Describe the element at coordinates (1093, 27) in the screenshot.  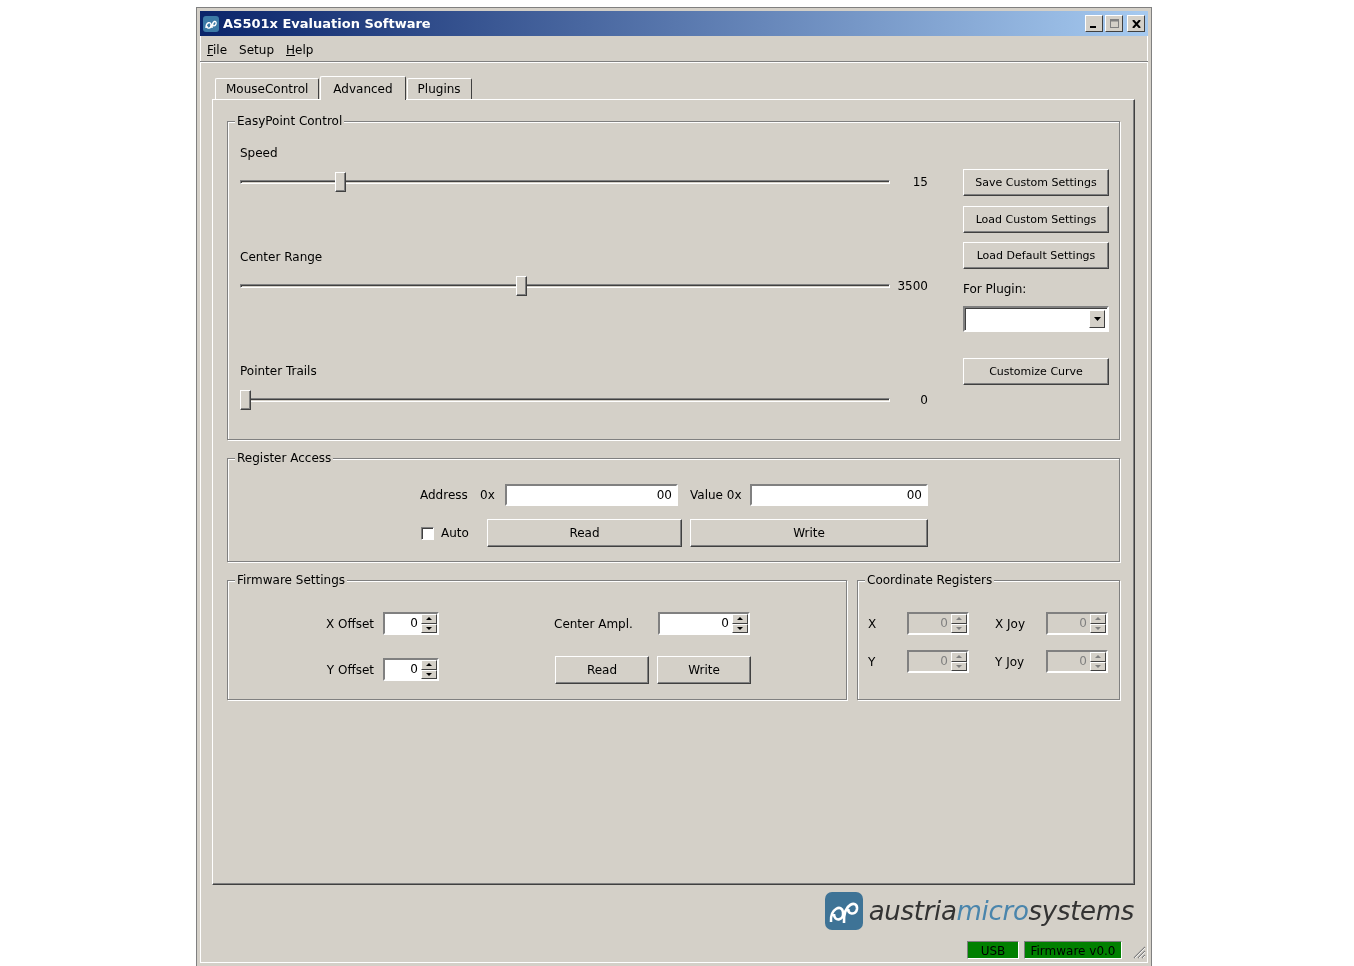
I see `minimize-icon` at that location.